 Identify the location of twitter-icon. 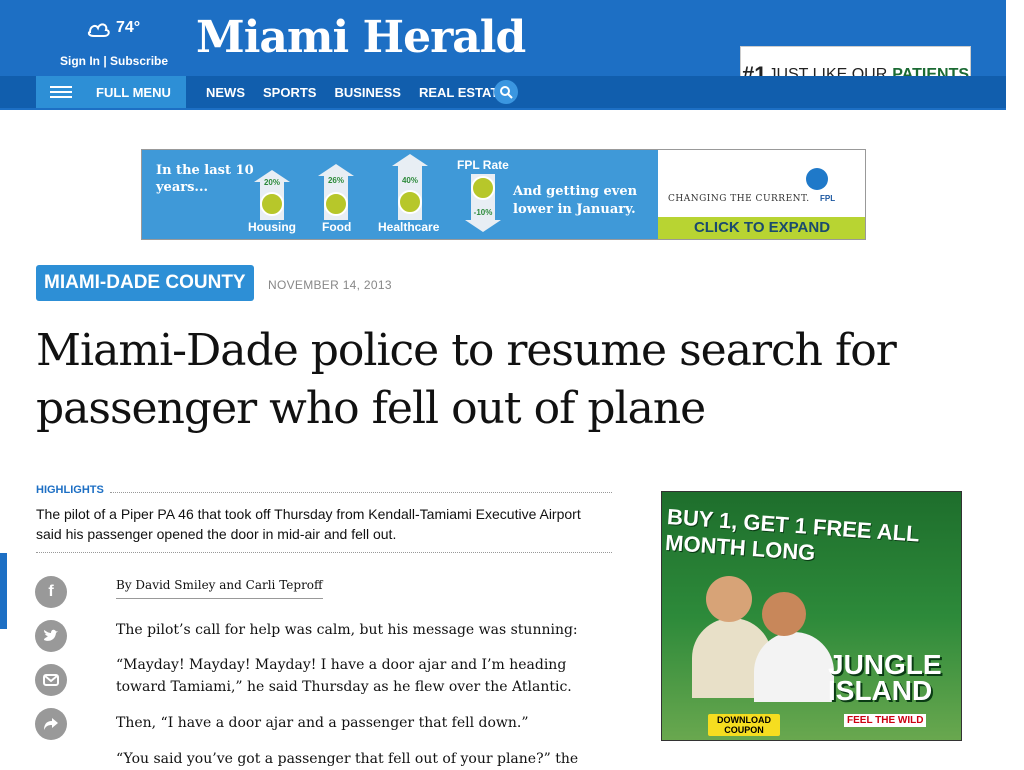
(51, 635).